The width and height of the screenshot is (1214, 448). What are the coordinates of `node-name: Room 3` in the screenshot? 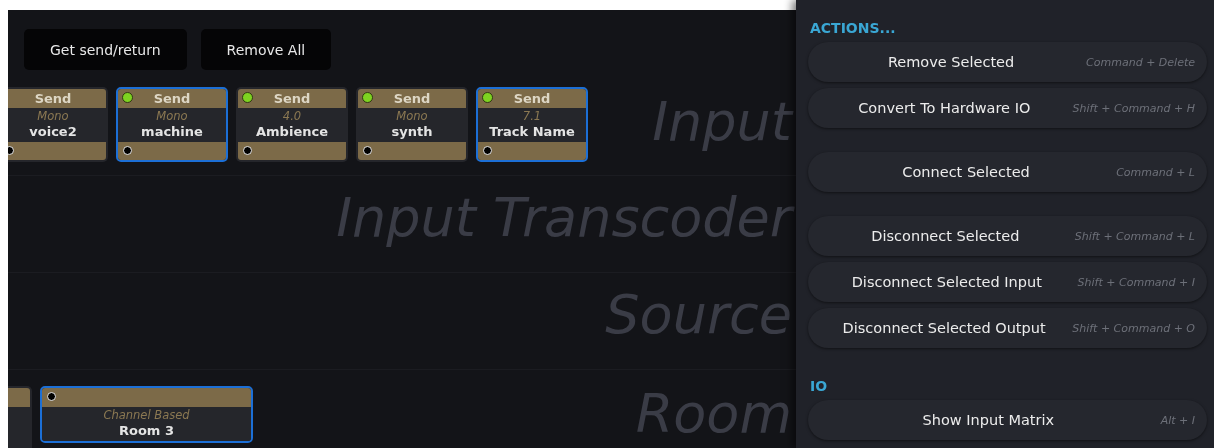 It's located at (146, 430).